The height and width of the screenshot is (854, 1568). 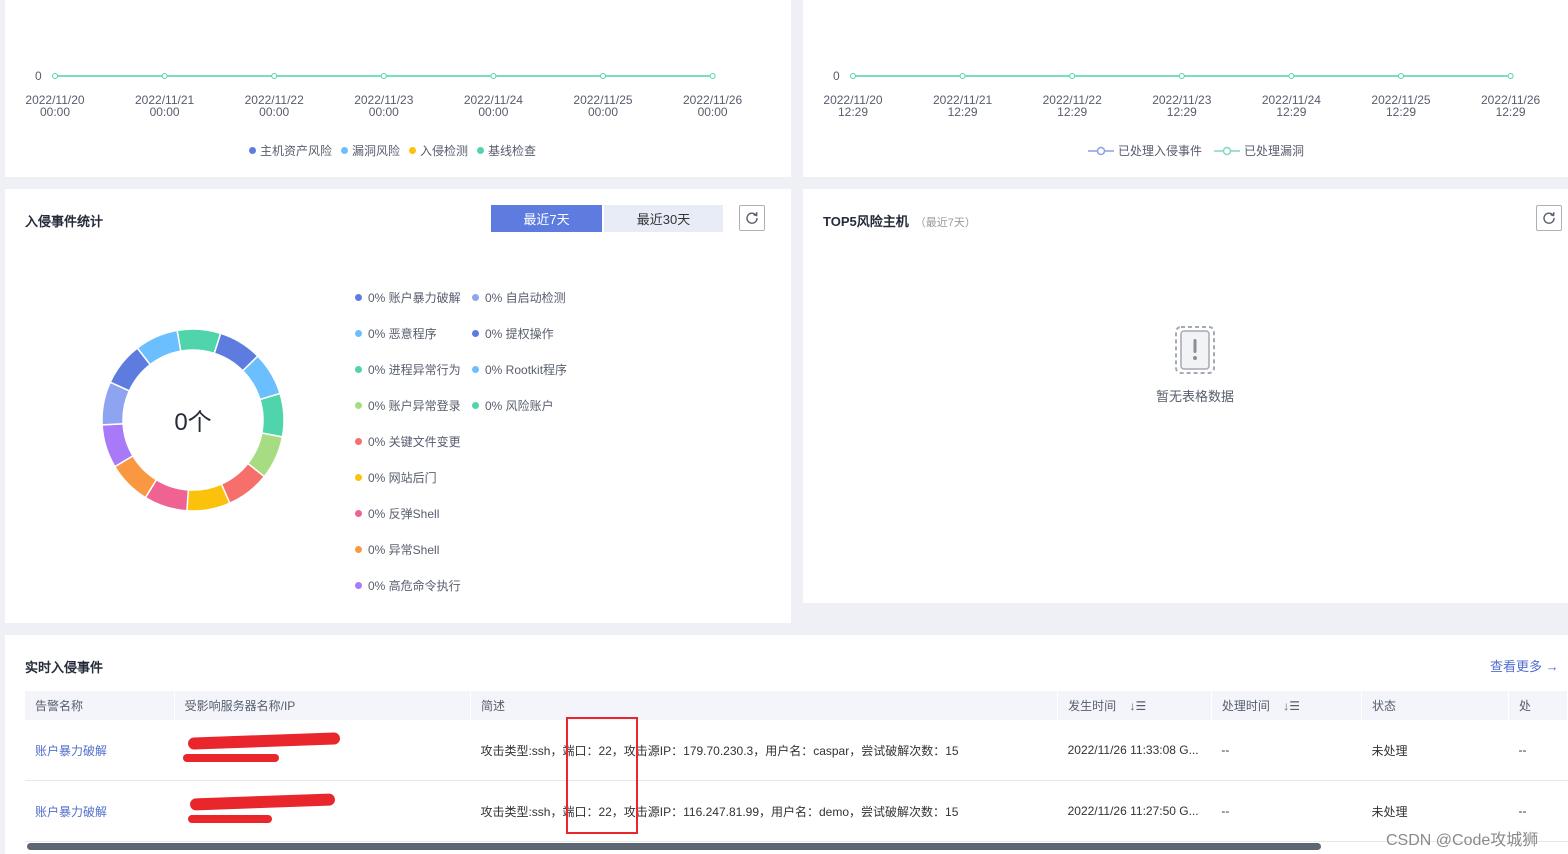 What do you see at coordinates (663, 218) in the screenshot?
I see `last-30-days-button: 最近30天` at bounding box center [663, 218].